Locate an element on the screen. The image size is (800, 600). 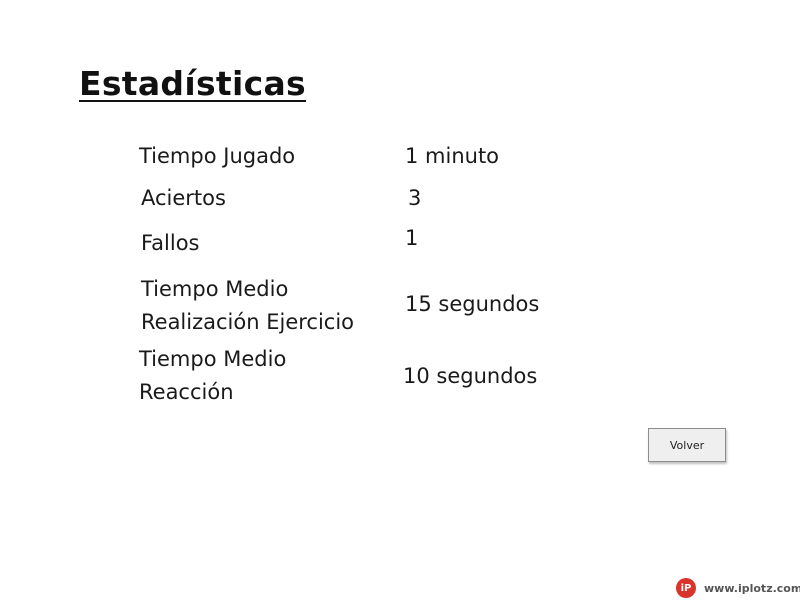
stat-value-fallos: 1 is located at coordinates (412, 238).